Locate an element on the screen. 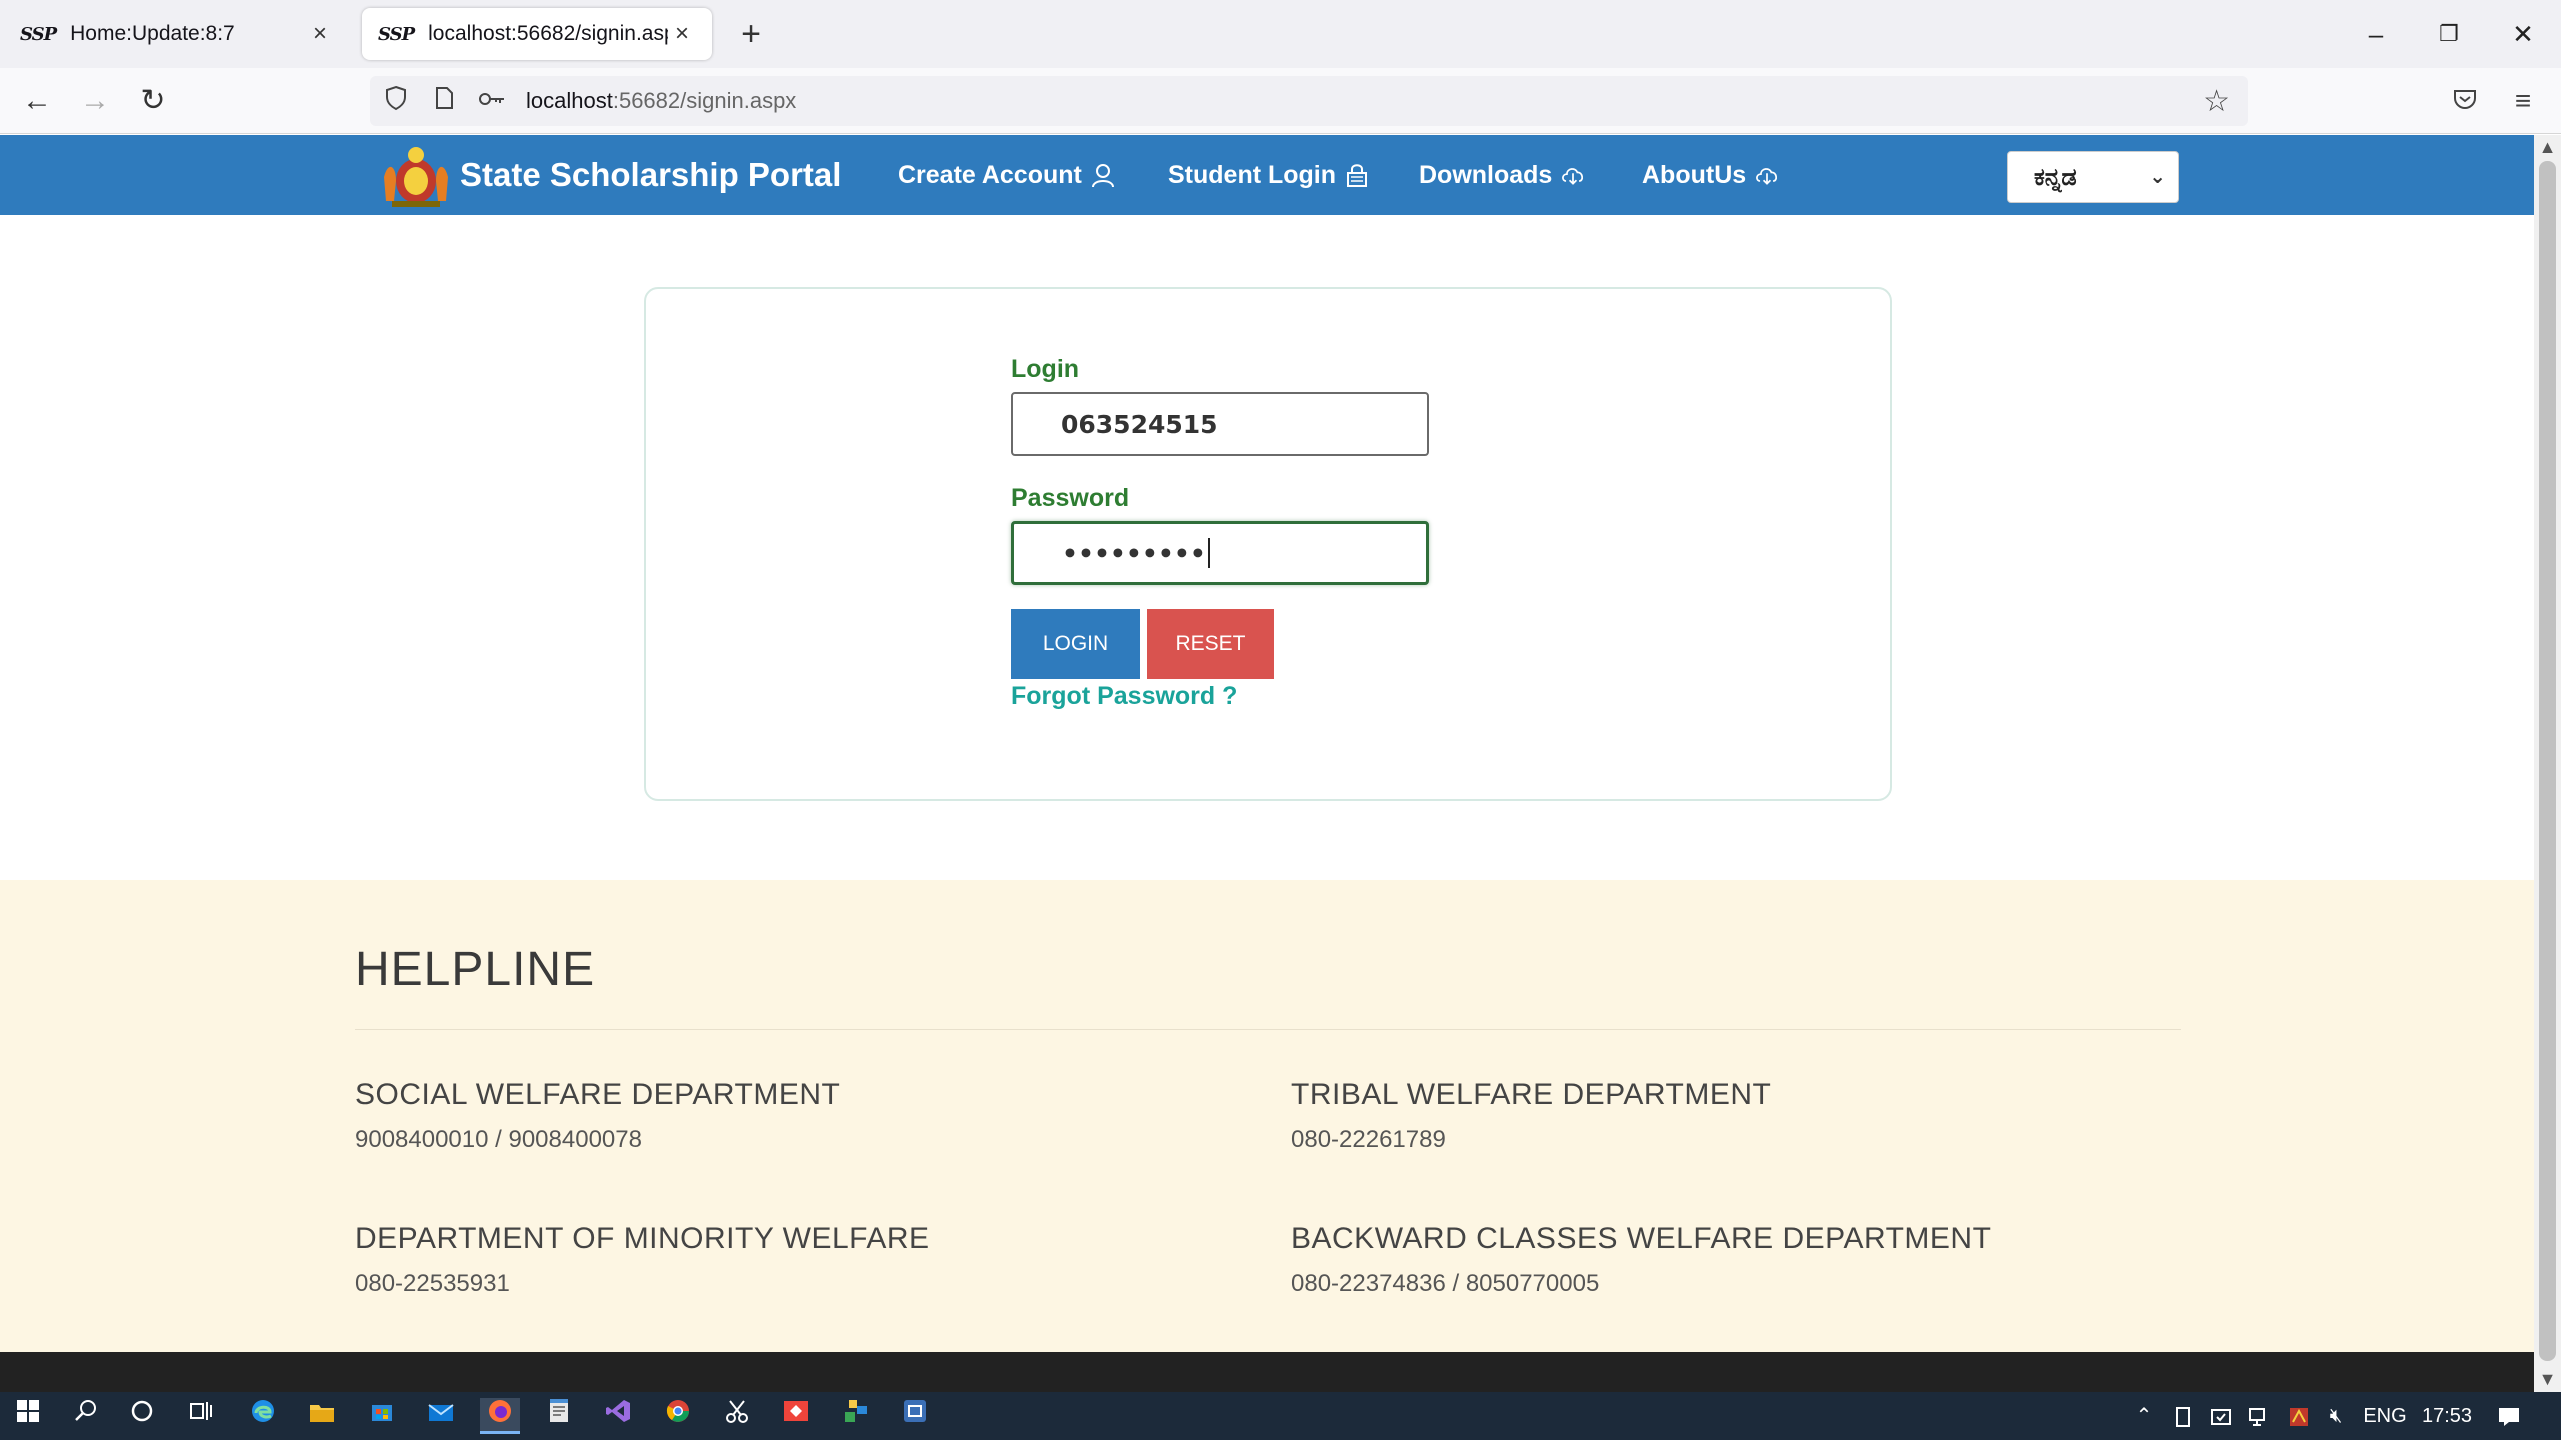 The image size is (2561, 1440). dept-tribal-welfare-phone: 080-22261789 is located at coordinates (1368, 1139).